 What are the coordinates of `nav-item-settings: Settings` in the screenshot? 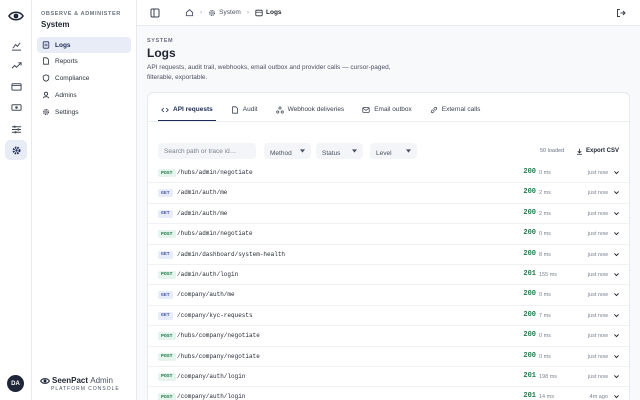 It's located at (84, 112).